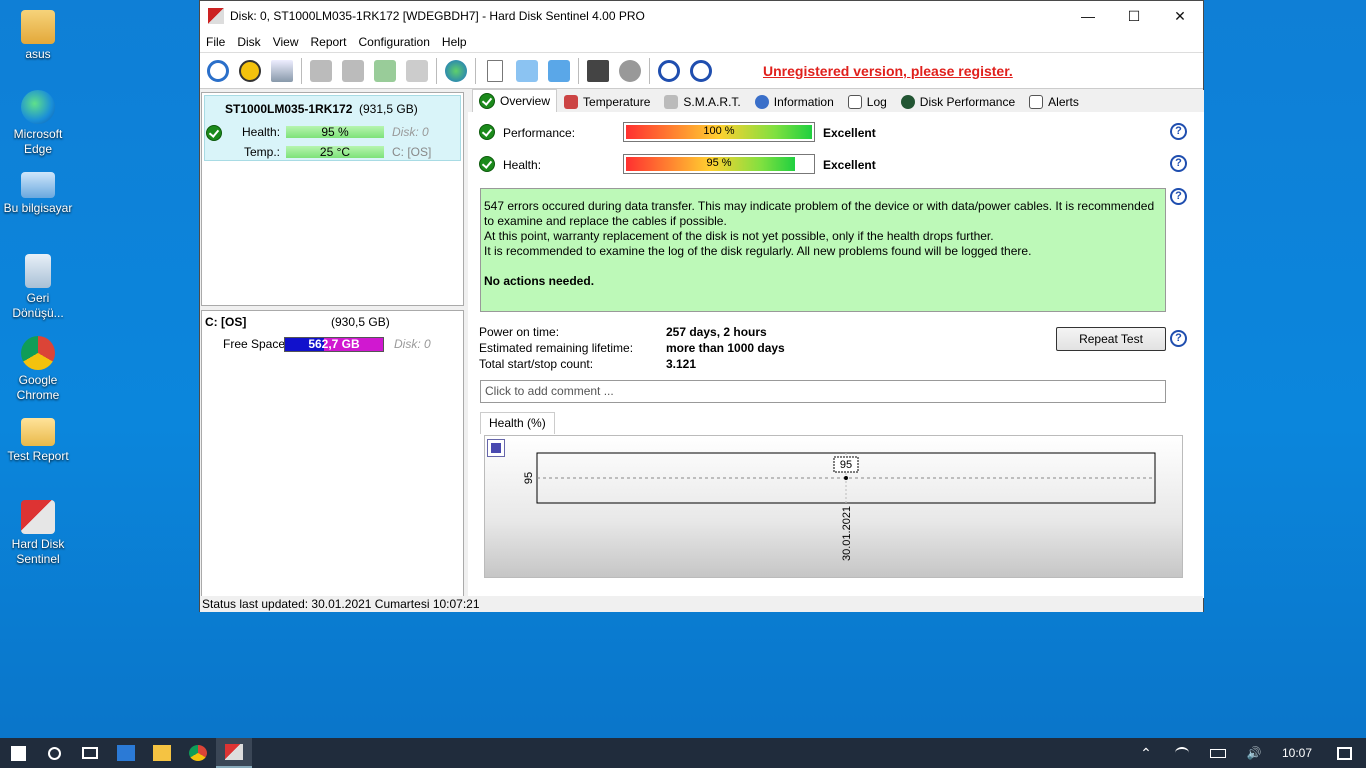  I want to click on power-on-label: Power on time:, so click(519, 332).